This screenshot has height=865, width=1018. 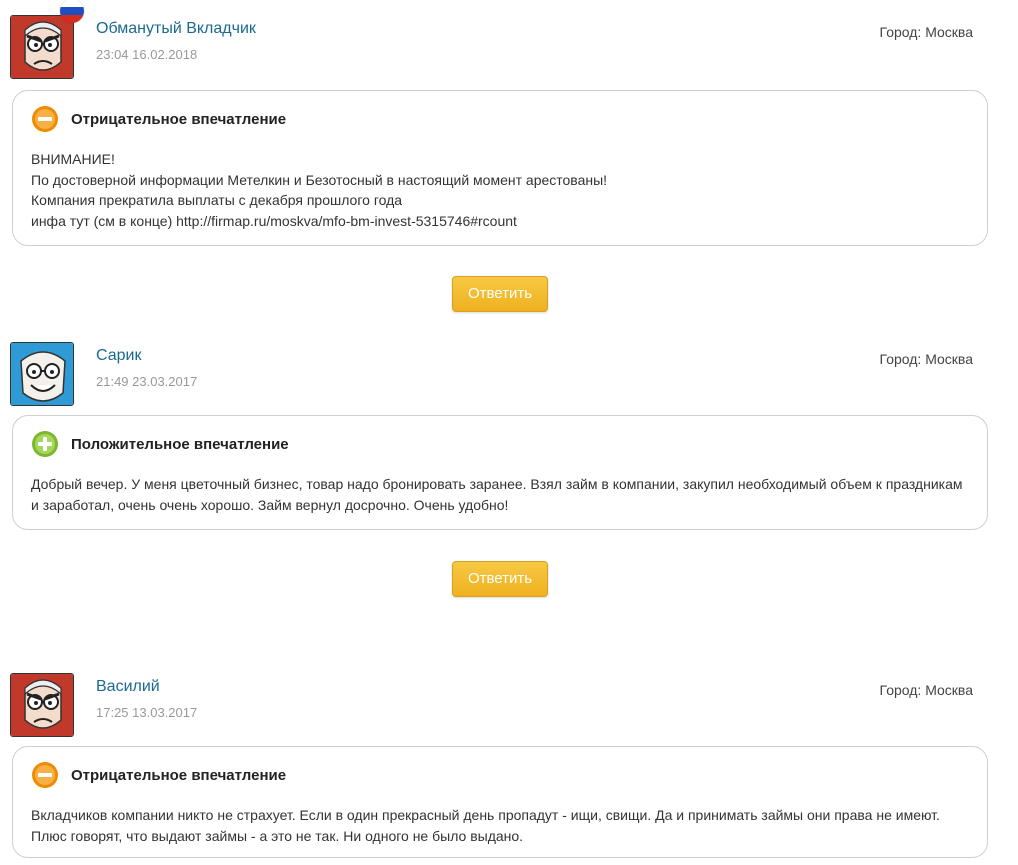 I want to click on author-link: Василий, so click(x=128, y=687).